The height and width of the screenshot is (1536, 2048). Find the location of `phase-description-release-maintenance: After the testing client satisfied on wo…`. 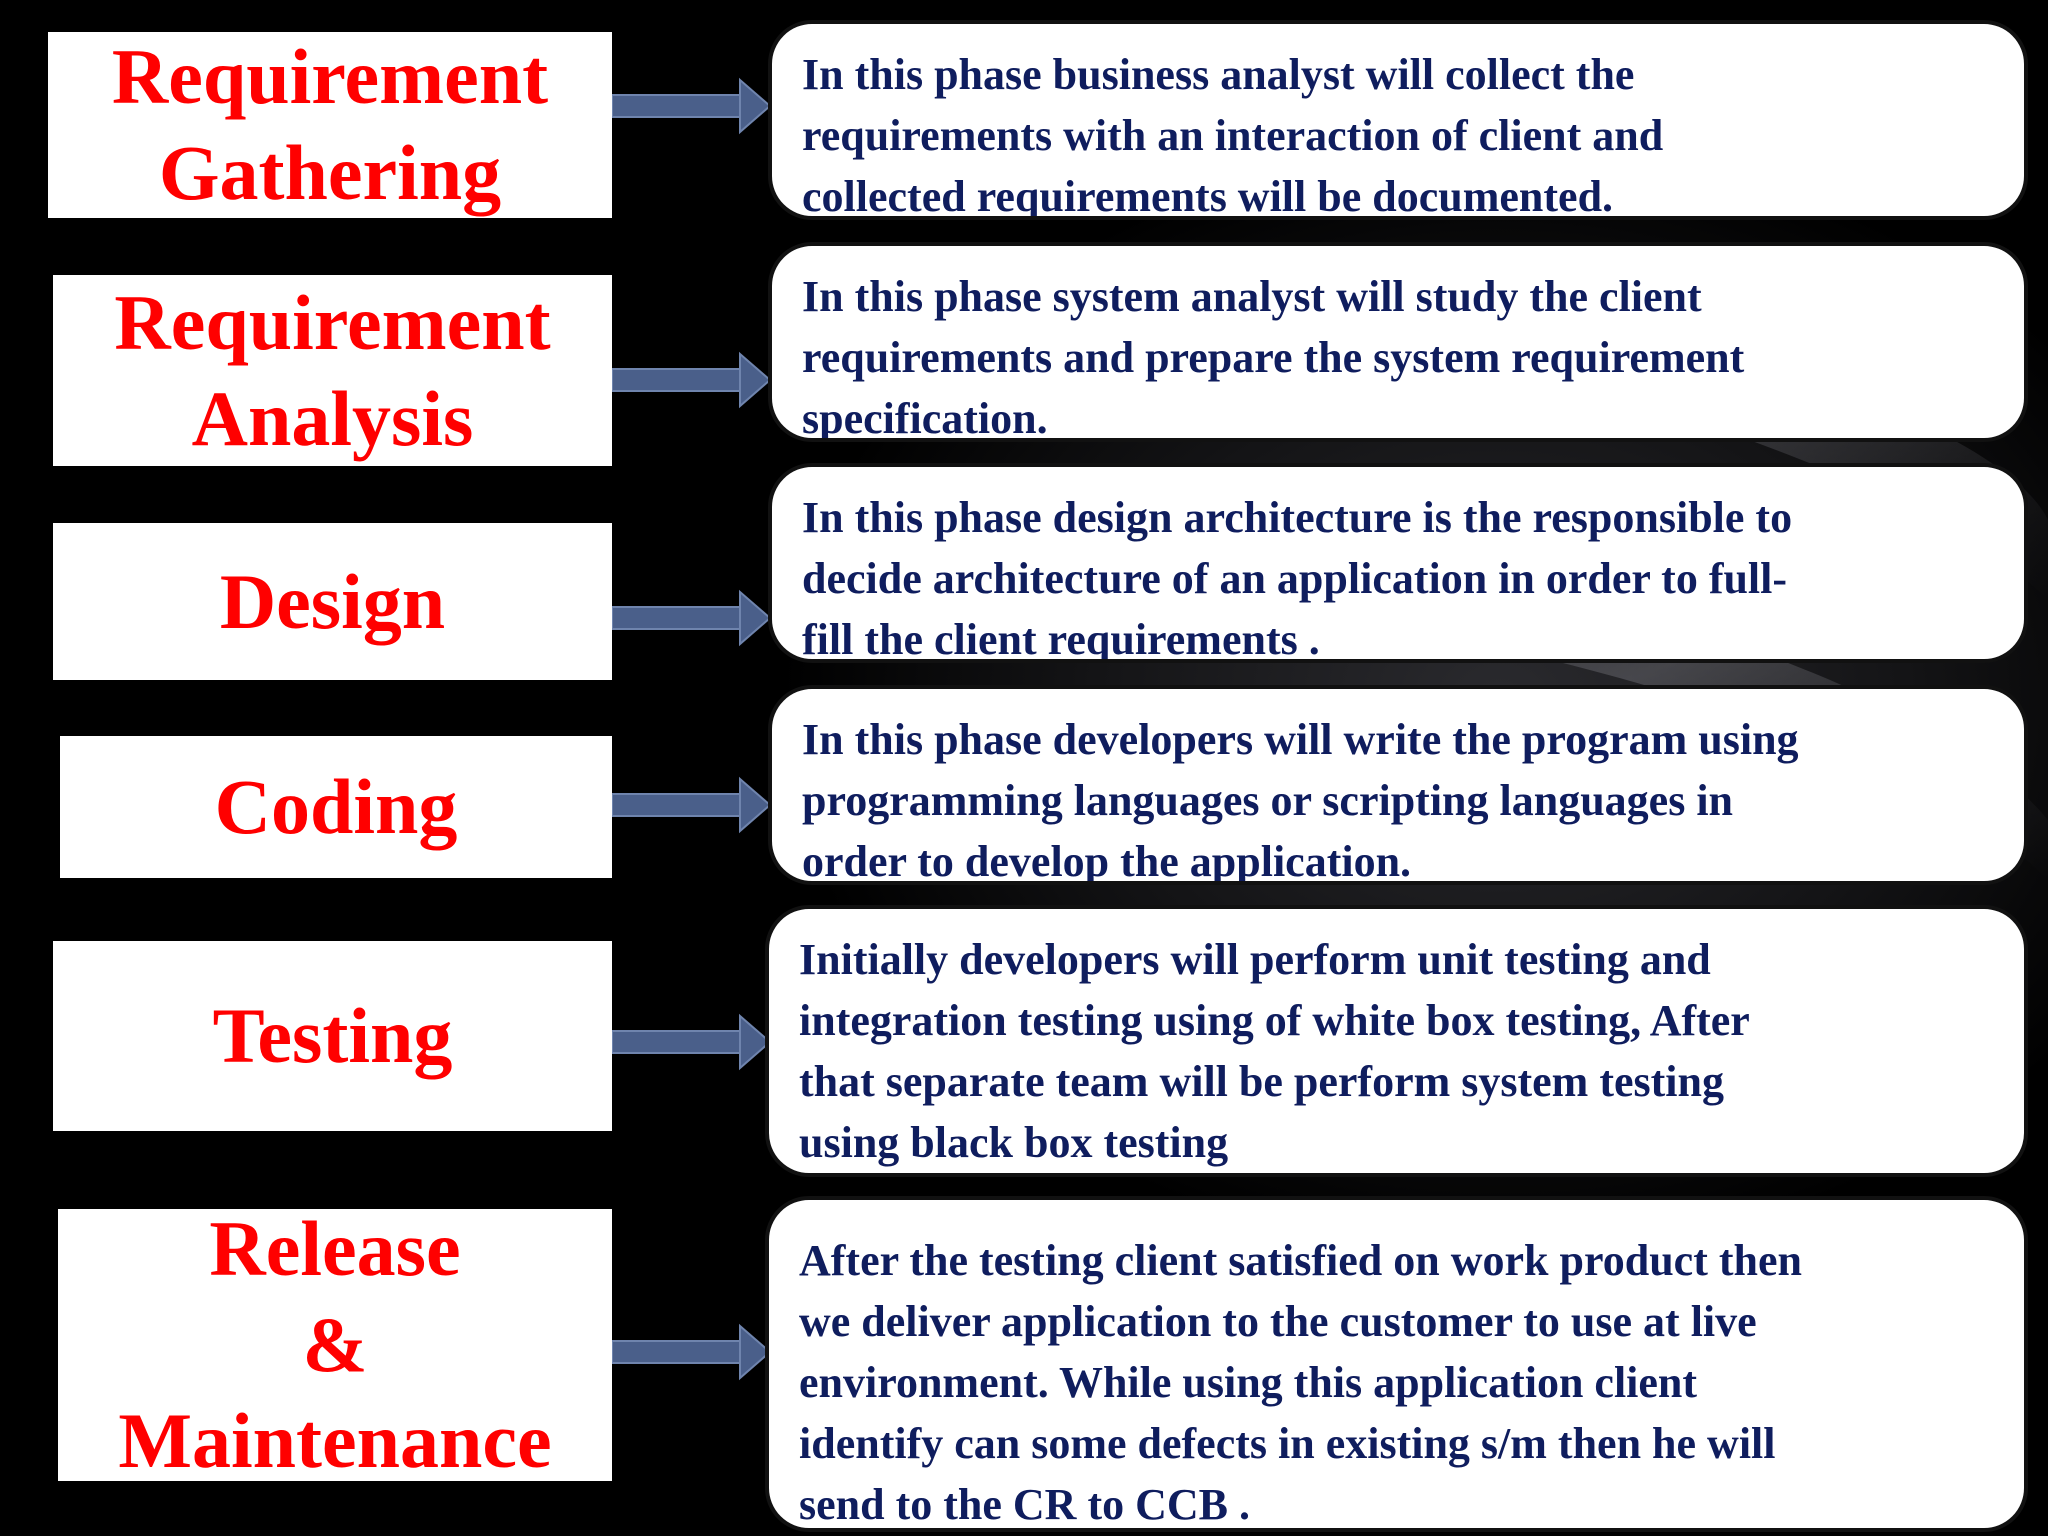

phase-description-release-maintenance: After the testing client satisfied on wo… is located at coordinates (1396, 1364).